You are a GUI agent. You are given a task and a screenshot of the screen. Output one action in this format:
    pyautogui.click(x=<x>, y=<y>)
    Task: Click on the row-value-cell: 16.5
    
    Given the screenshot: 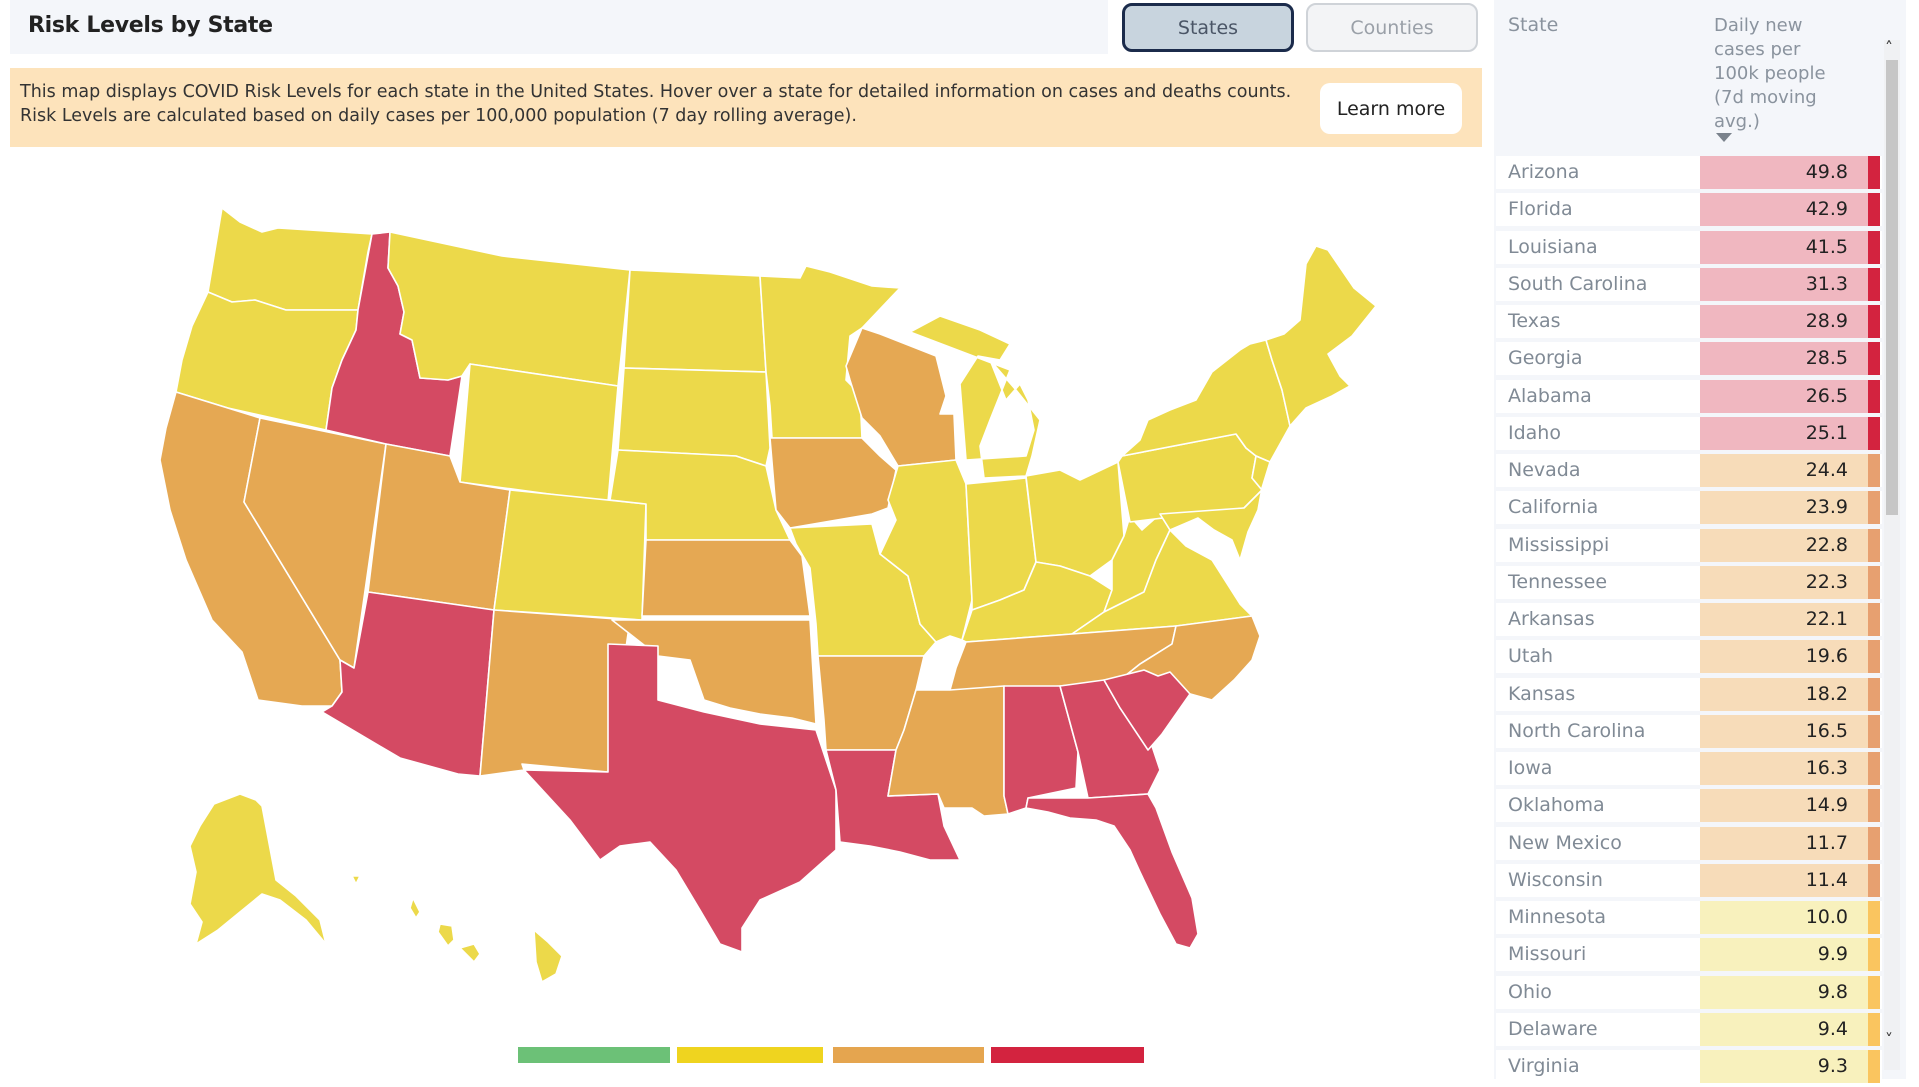 What is the action you would take?
    pyautogui.click(x=1784, y=731)
    